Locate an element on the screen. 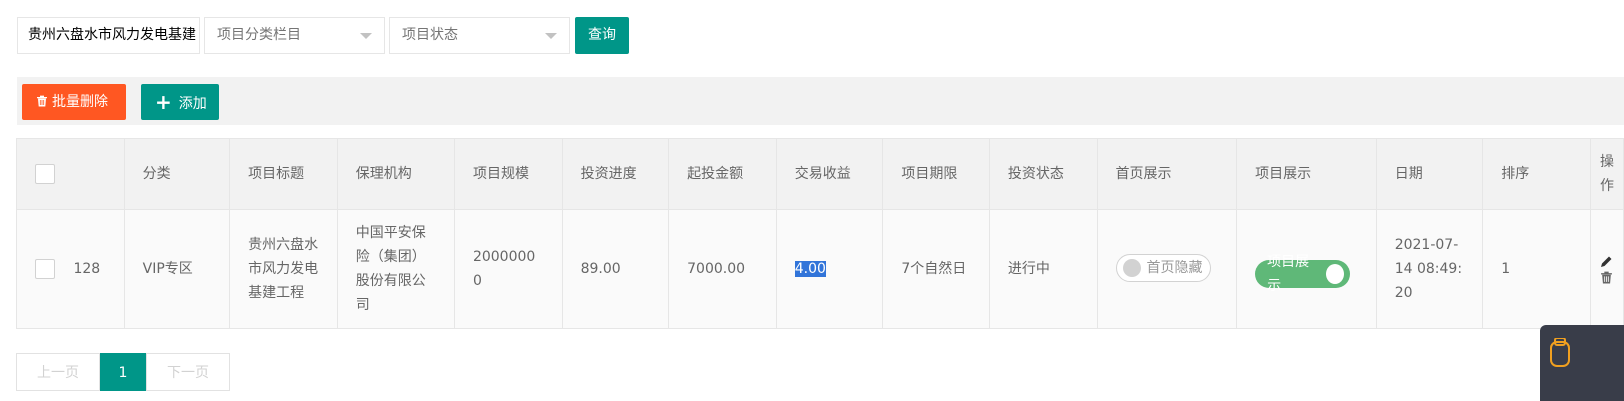  delete-icon is located at coordinates (1606, 277).